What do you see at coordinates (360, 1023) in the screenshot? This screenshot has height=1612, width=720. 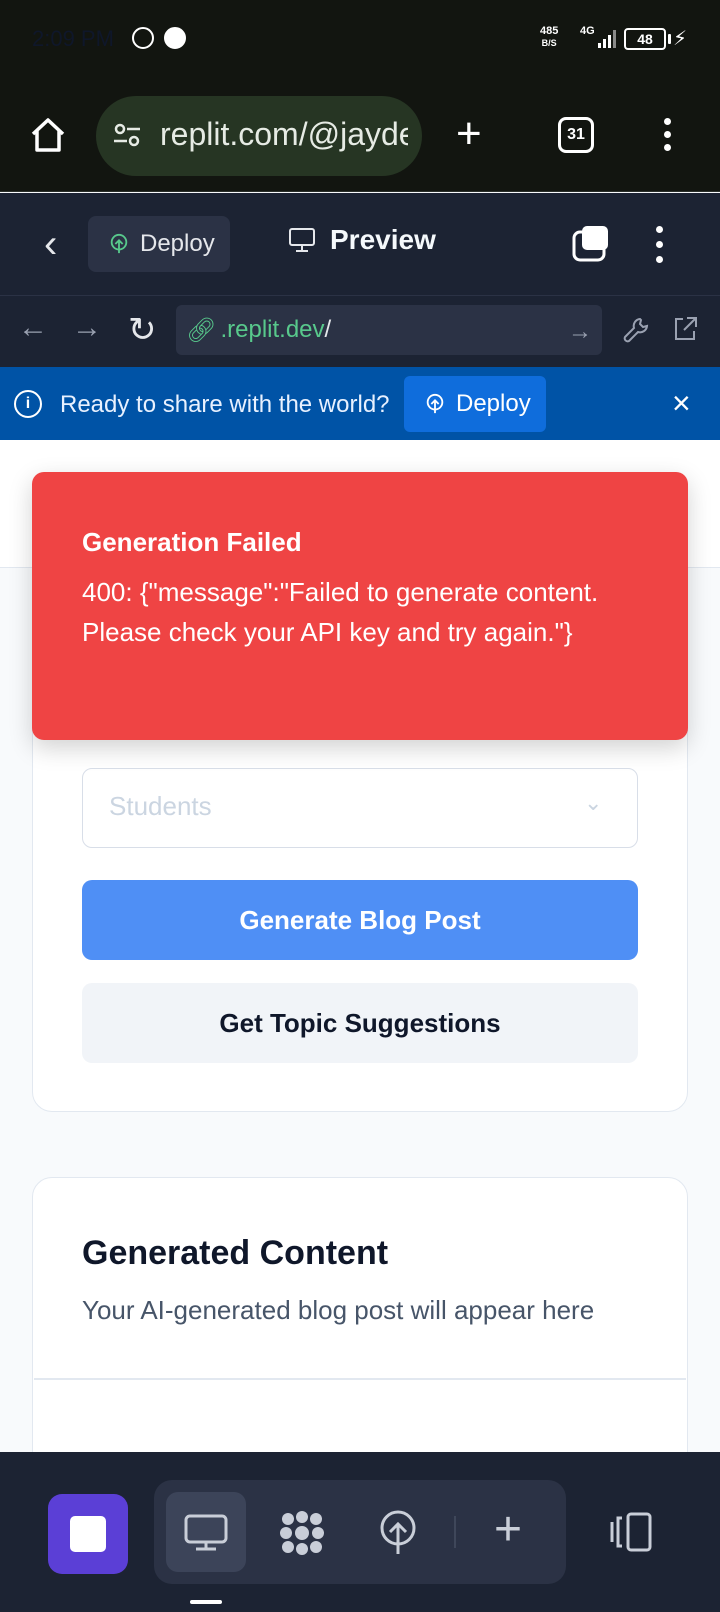 I see `topic-suggestions-button: Get Topic Suggestions` at bounding box center [360, 1023].